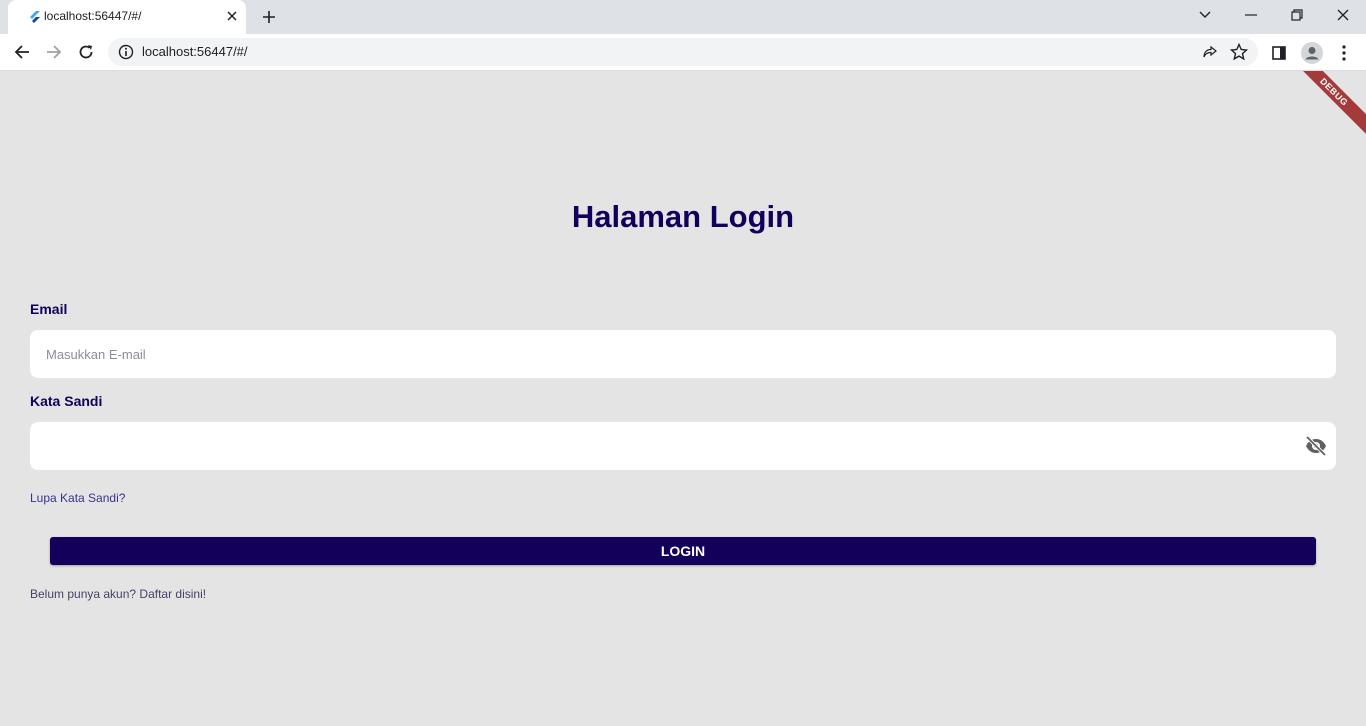 The height and width of the screenshot is (726, 1366). I want to click on login-button: LOGIN, so click(683, 551).